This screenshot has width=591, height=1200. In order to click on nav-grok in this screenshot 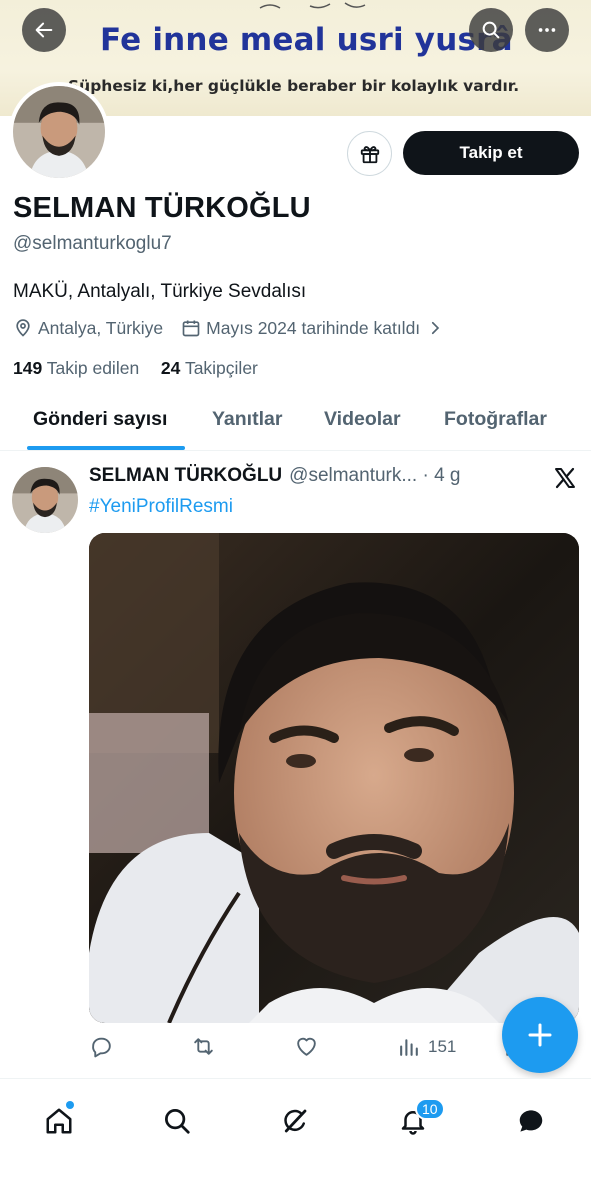, I will do `click(295, 1121)`.